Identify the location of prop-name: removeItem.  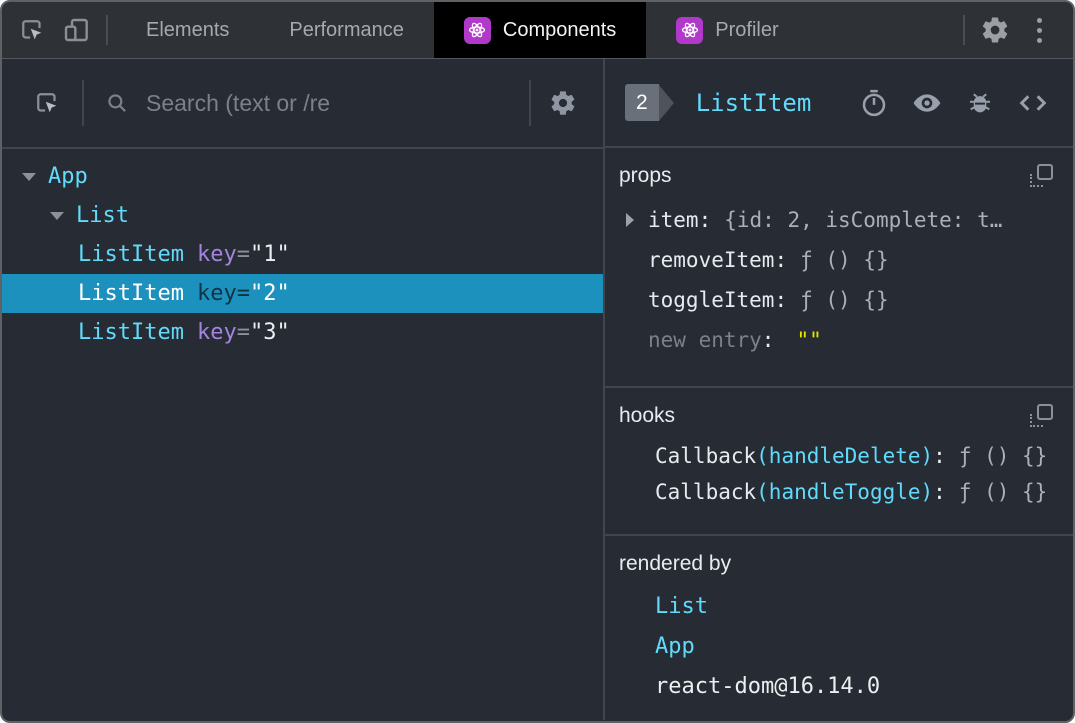
(711, 260).